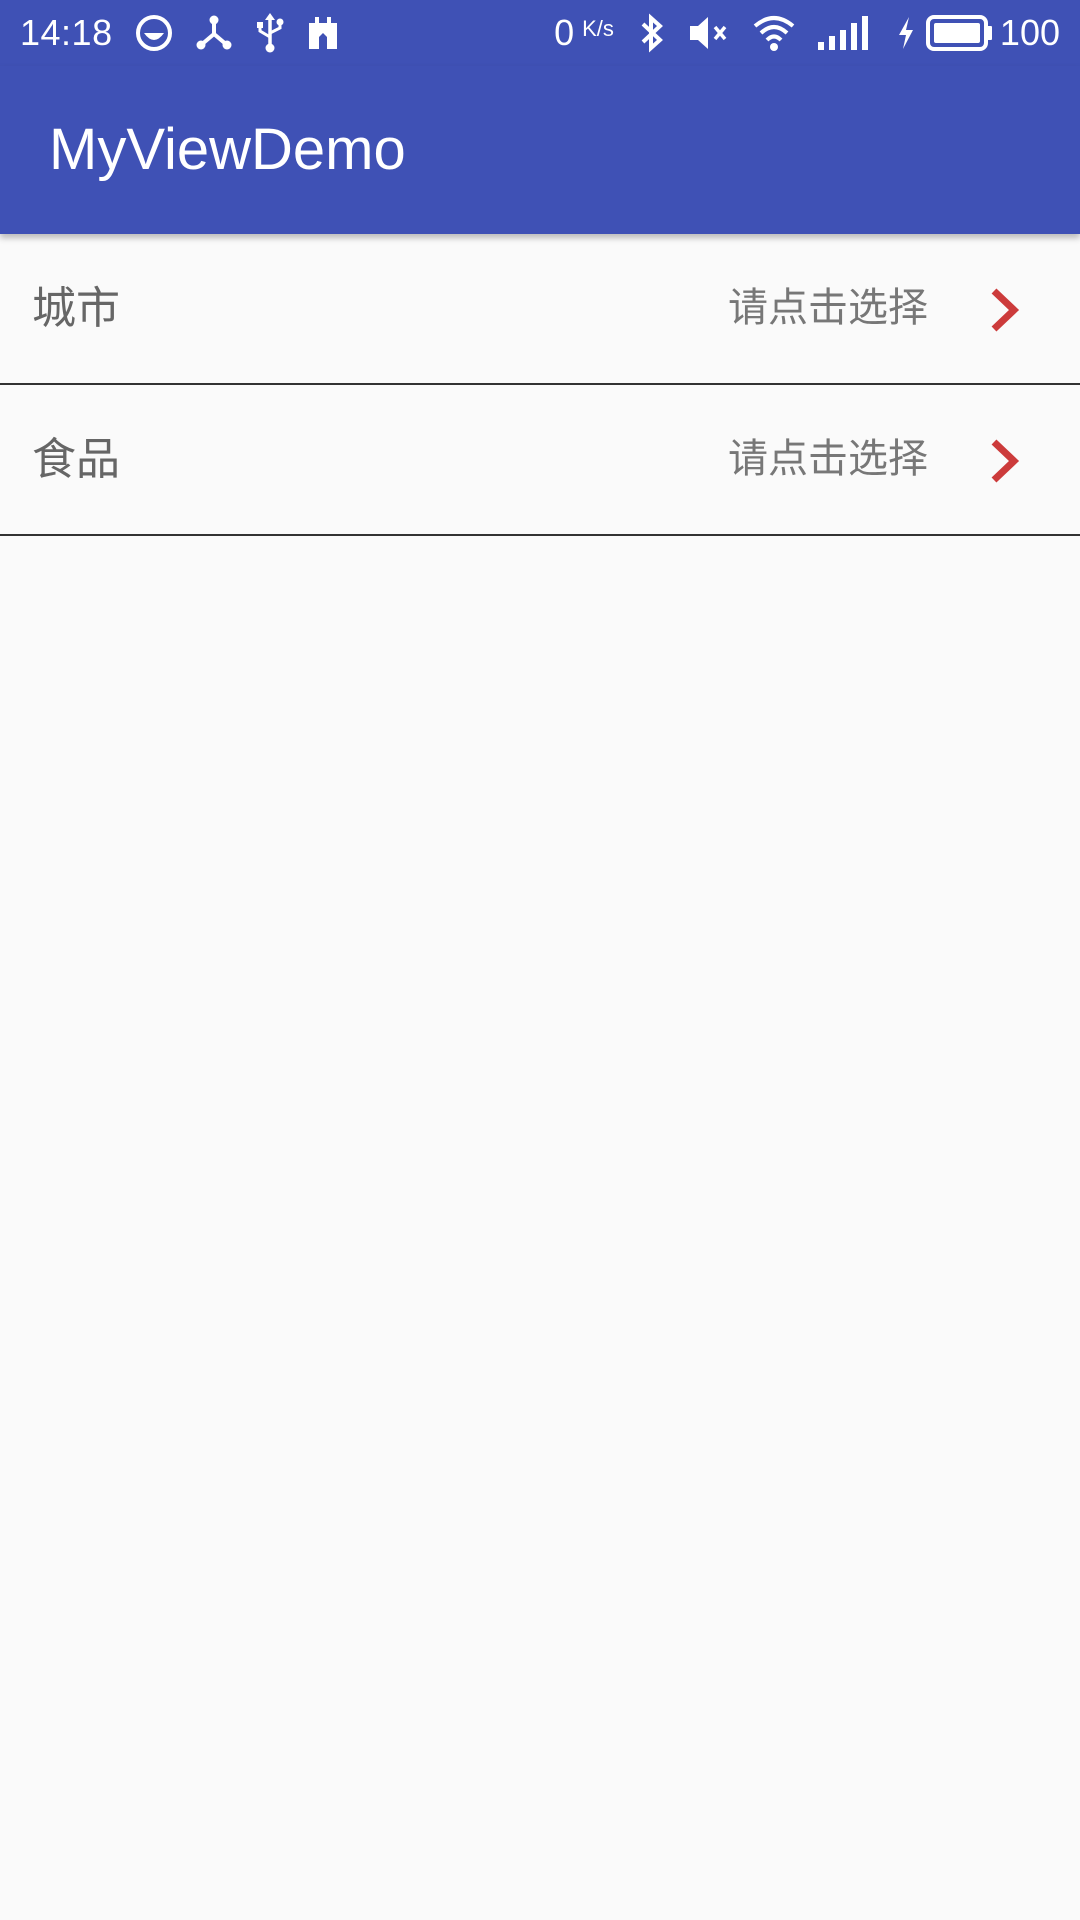 This screenshot has height=1920, width=1080. Describe the element at coordinates (540, 33) in the screenshot. I see `status-bar: 14:18 0 K/s 100` at that location.